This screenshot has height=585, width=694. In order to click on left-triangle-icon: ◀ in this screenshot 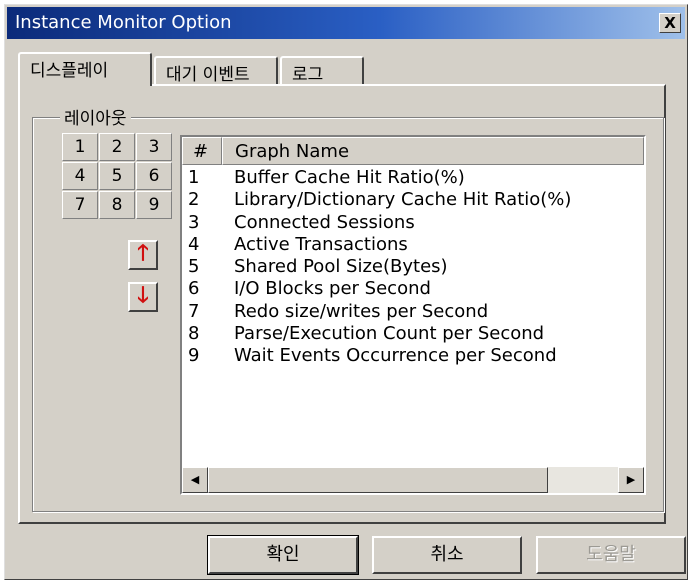, I will do `click(195, 479)`.